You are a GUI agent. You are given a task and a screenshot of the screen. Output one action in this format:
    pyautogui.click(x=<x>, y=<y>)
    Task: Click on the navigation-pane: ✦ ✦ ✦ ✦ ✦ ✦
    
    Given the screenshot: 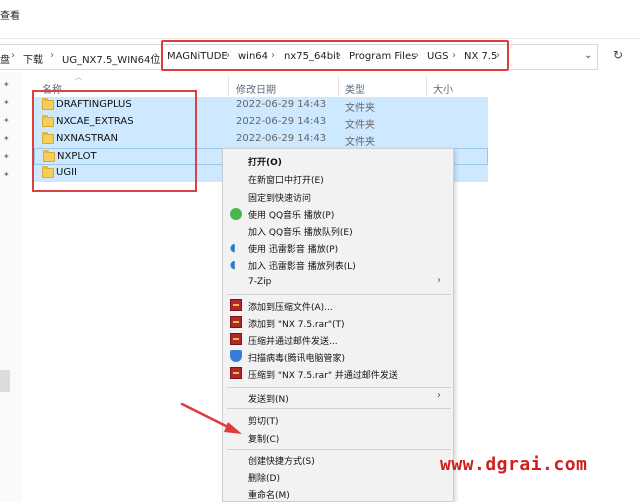 What is the action you would take?
    pyautogui.click(x=11, y=287)
    